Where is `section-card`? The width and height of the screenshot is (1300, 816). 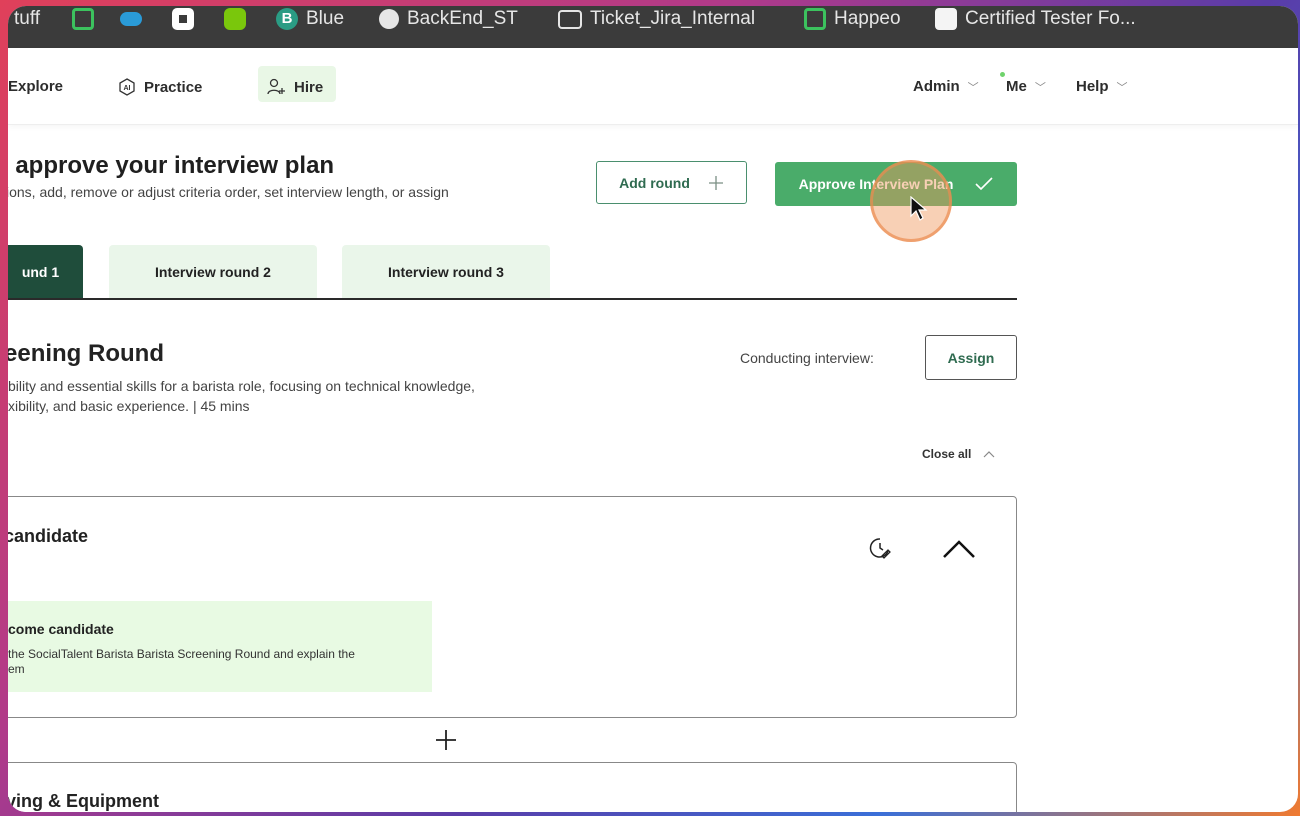
section-card is located at coordinates (512, 787).